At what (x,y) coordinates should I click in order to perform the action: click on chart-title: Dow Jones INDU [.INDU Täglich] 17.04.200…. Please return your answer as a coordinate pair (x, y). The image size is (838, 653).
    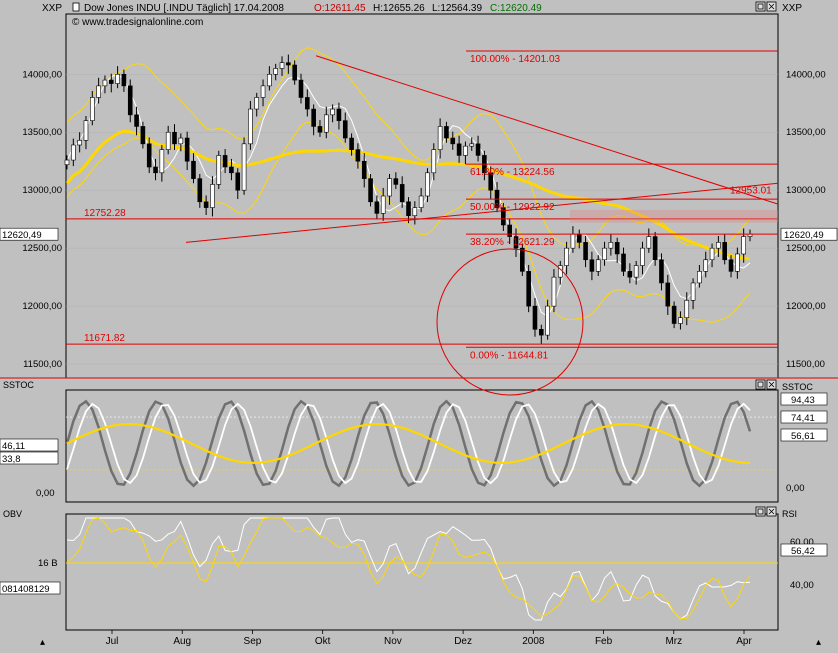
    Looking at the image, I should click on (184, 8).